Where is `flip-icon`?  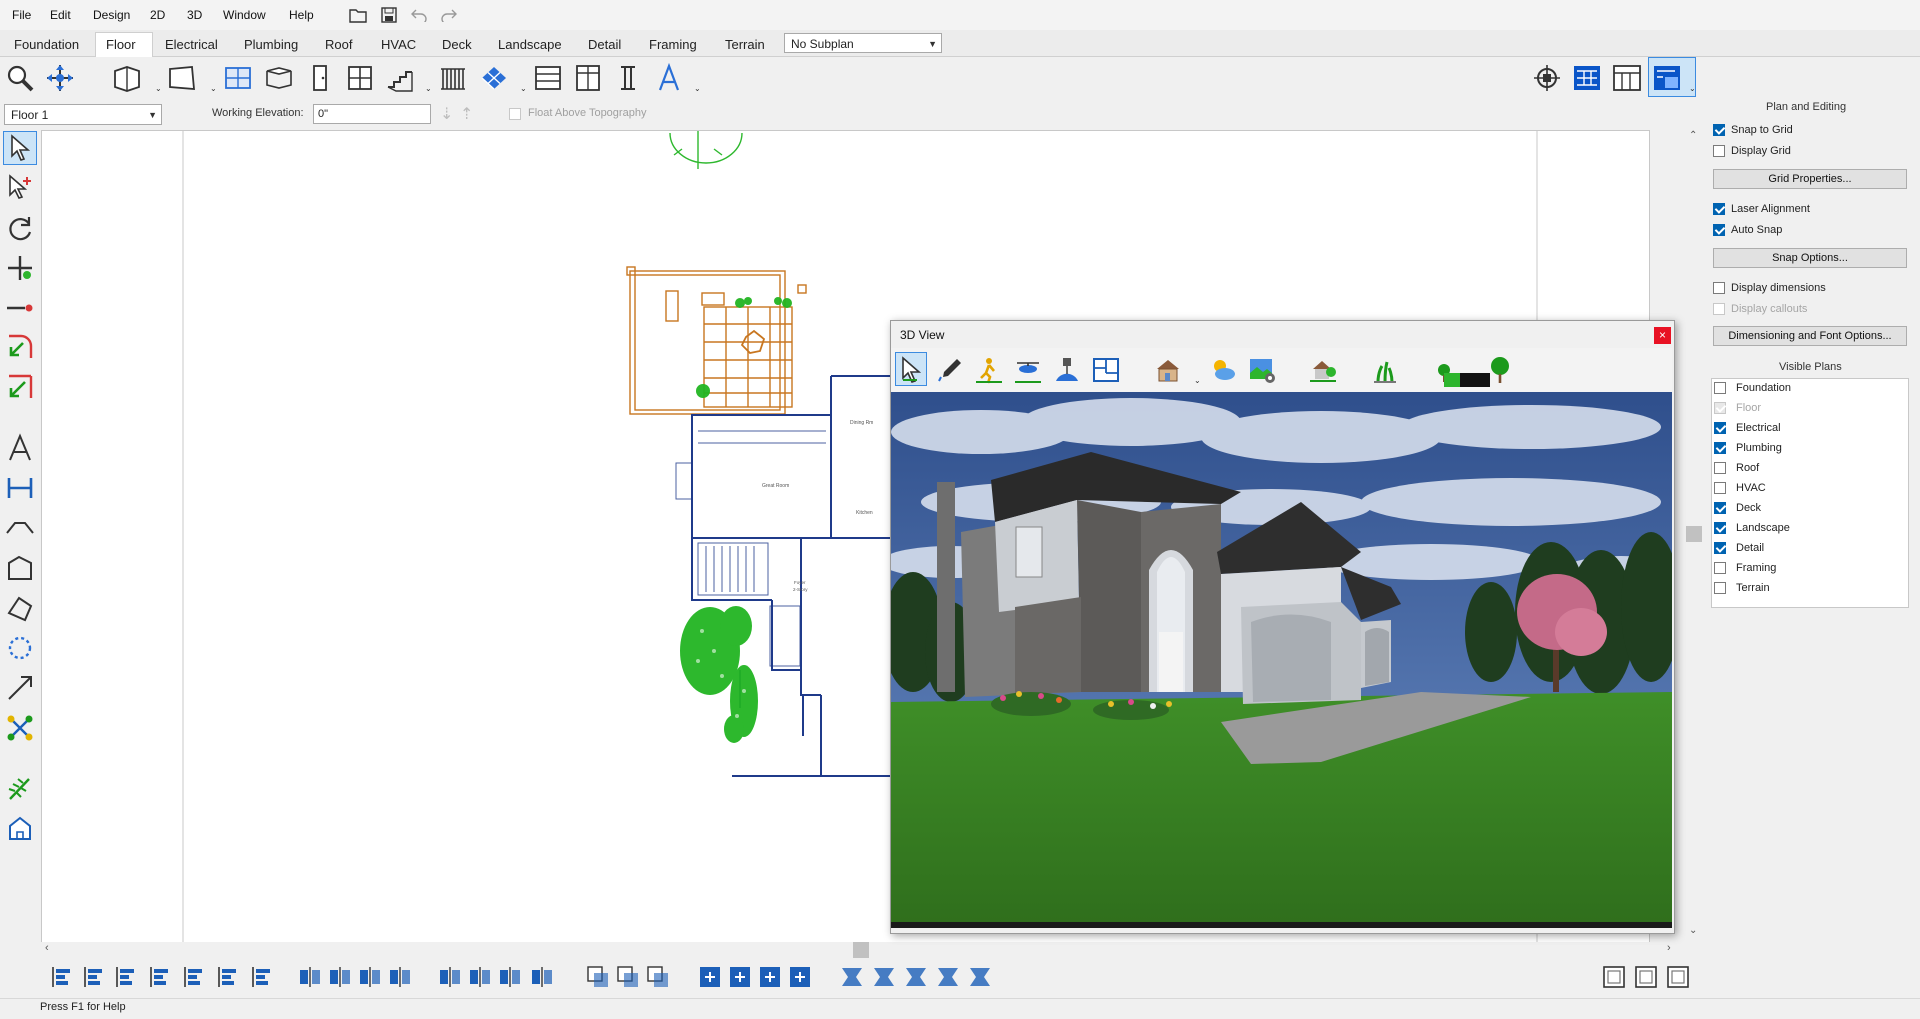
flip-icon is located at coordinates (884, 977).